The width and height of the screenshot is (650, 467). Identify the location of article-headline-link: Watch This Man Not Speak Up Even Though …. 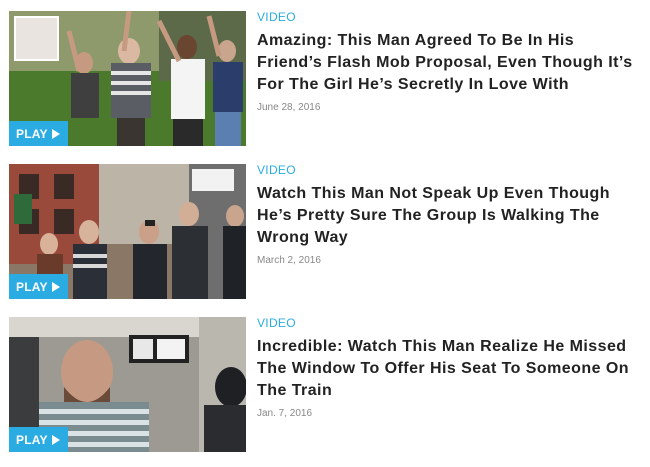
(449, 216).